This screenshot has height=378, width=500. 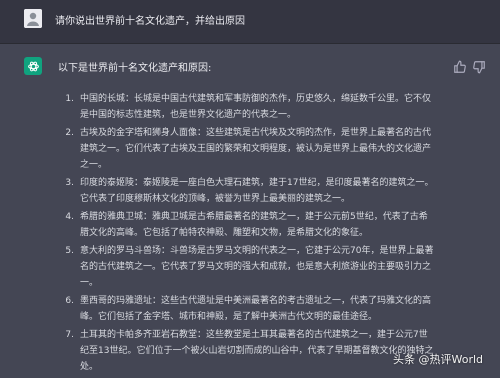 I want to click on toutiao-watermark: 头条 @热评World, so click(x=438, y=359).